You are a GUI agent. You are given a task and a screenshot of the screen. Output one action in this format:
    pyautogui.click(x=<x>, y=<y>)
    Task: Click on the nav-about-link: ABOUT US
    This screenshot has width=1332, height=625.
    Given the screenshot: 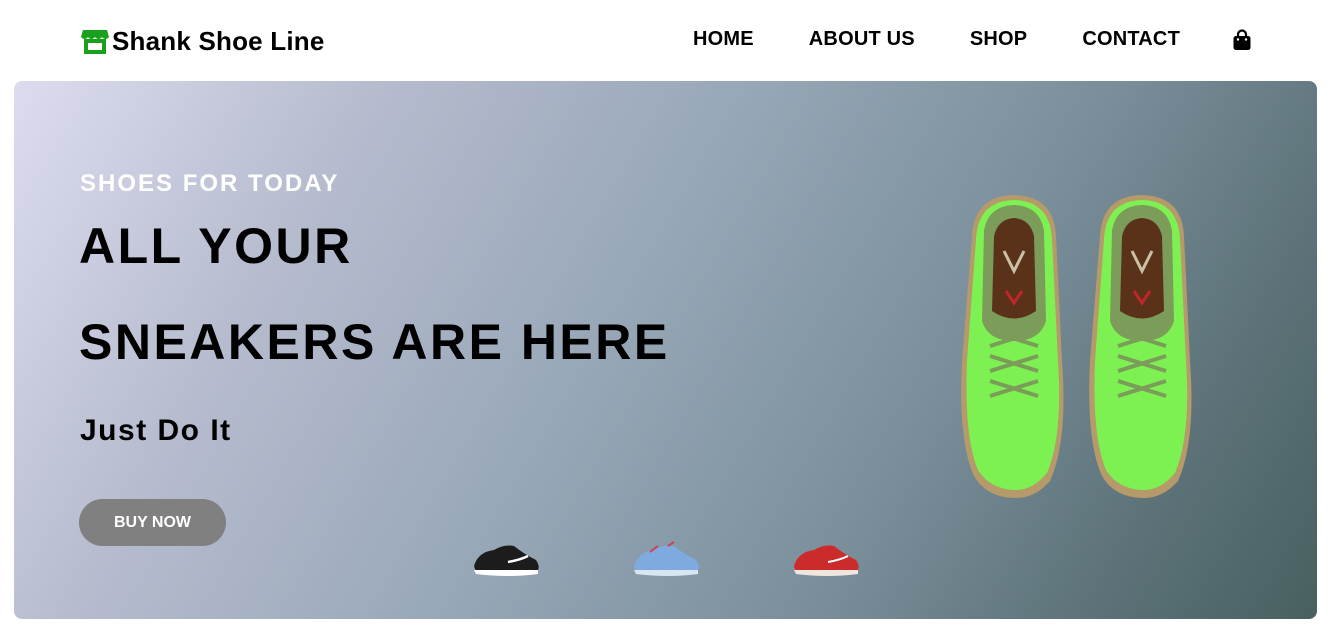 What is the action you would take?
    pyautogui.click(x=862, y=39)
    